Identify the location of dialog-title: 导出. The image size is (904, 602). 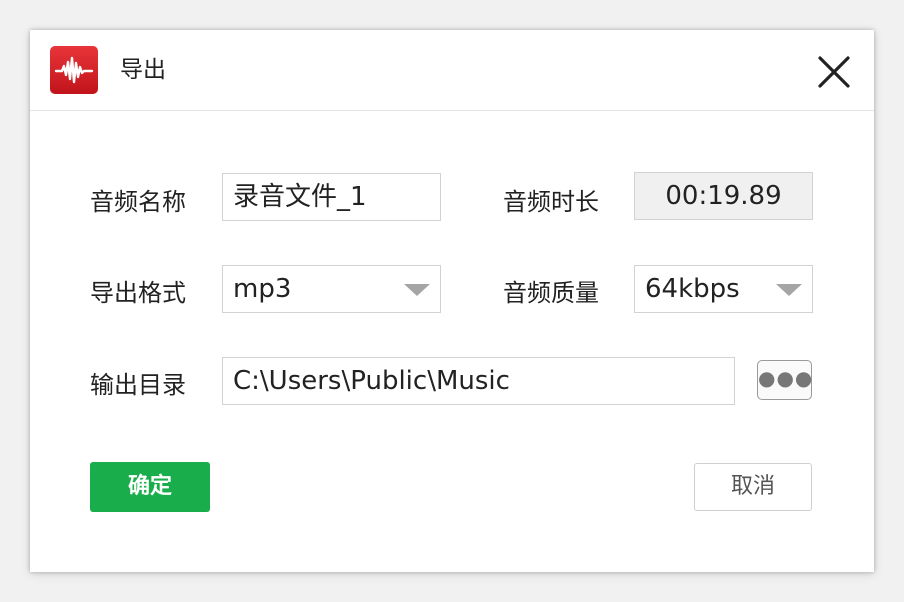
(143, 70).